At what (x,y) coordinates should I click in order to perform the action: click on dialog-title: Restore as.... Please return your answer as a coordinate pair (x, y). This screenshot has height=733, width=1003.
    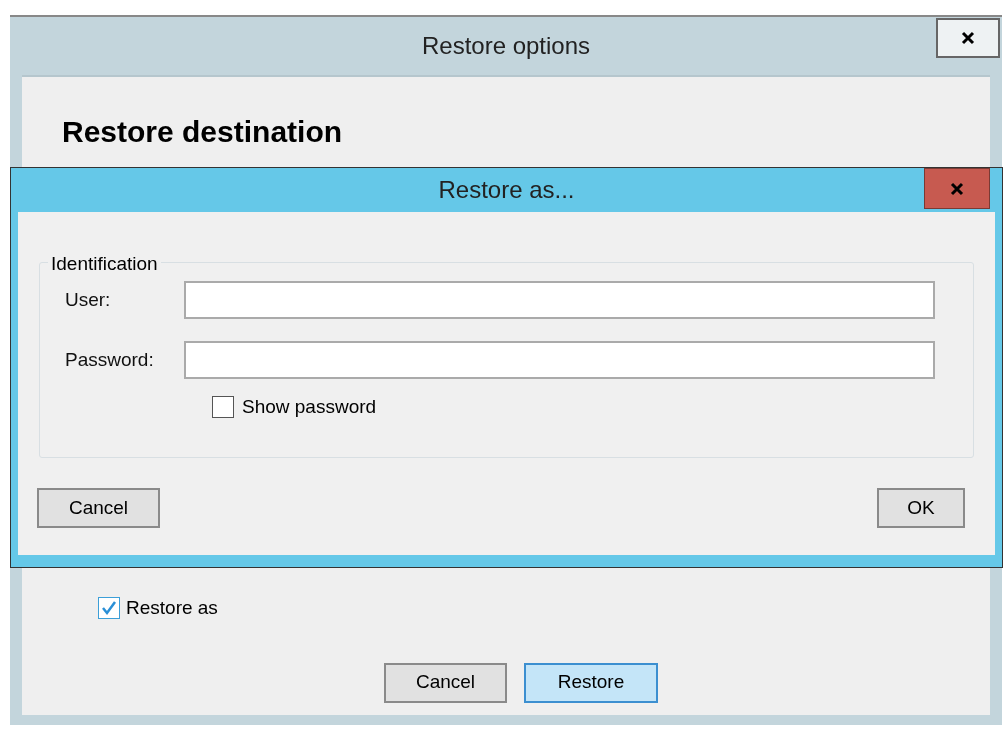
    Looking at the image, I should click on (506, 190).